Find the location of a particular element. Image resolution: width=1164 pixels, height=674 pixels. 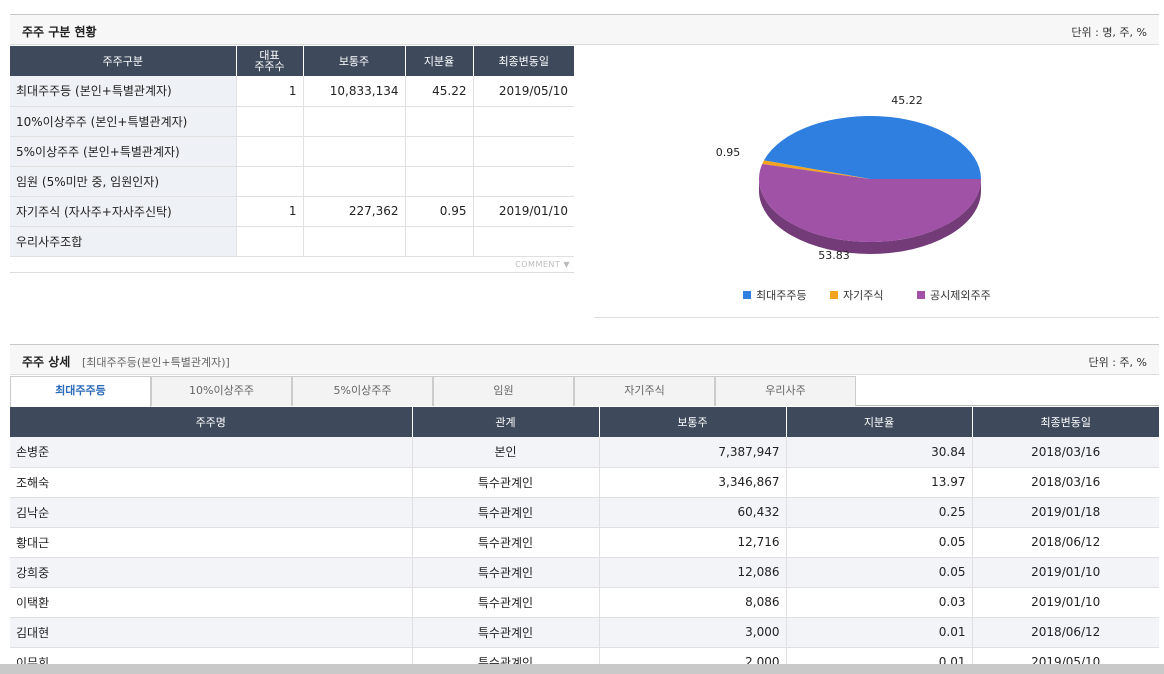

row-ratio: 0.03 is located at coordinates (879, 602).